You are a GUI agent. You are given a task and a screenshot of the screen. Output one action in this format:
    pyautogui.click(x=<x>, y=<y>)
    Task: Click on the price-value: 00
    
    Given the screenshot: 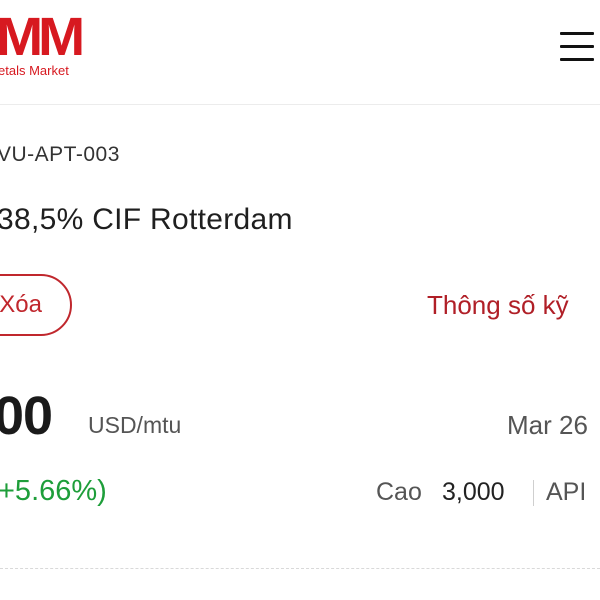 What is the action you would take?
    pyautogui.click(x=26, y=416)
    